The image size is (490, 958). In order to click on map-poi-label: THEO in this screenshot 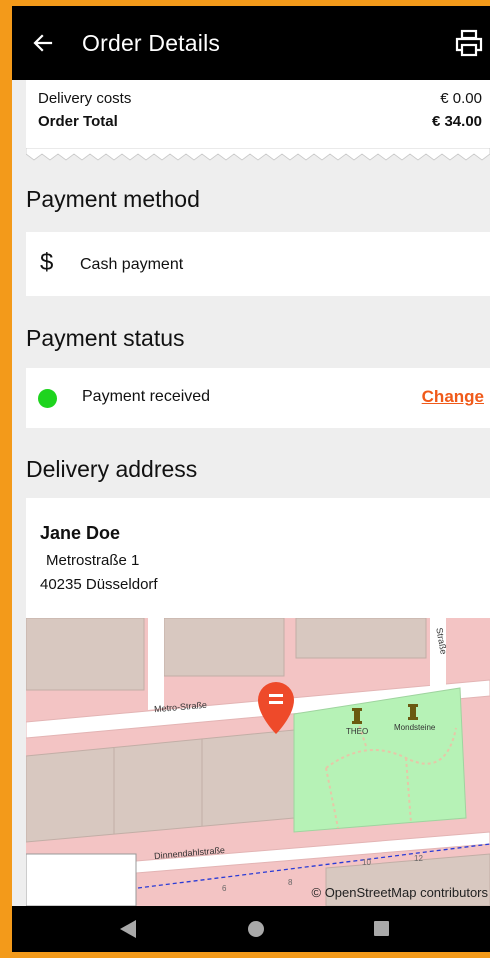, I will do `click(357, 731)`.